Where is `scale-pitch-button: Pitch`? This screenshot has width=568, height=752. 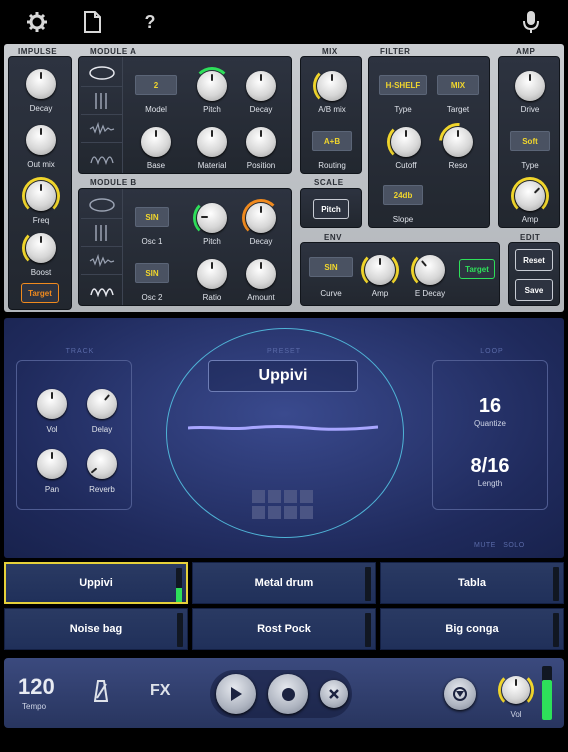 scale-pitch-button: Pitch is located at coordinates (331, 209).